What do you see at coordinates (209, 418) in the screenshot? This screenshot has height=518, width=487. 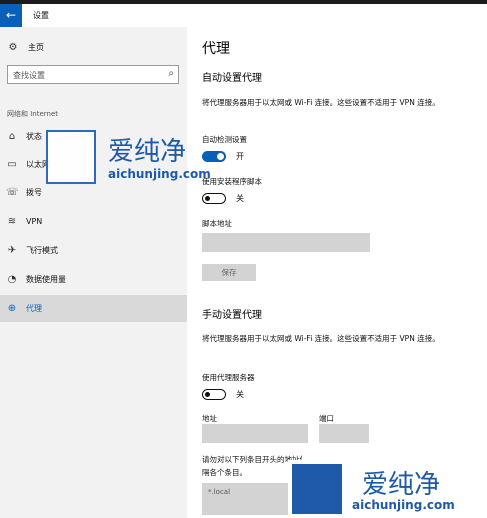 I see `address-label: 地址` at bounding box center [209, 418].